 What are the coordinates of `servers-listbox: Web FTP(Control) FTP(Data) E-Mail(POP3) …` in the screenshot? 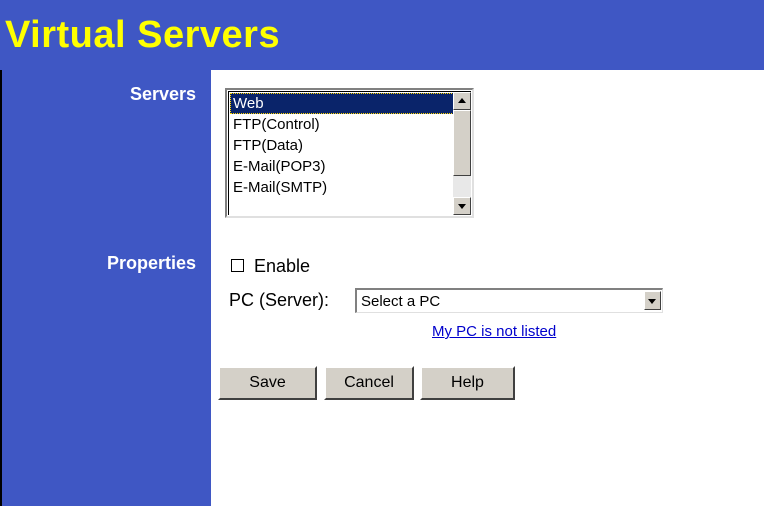 It's located at (349, 153).